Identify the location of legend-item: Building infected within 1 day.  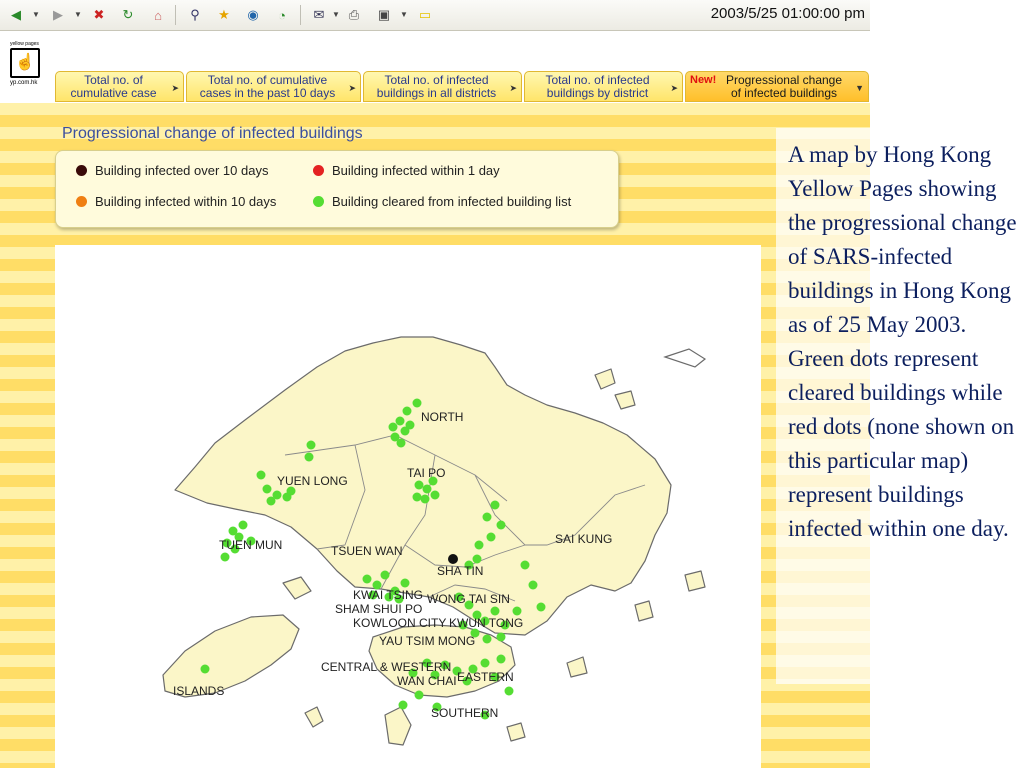
(406, 170).